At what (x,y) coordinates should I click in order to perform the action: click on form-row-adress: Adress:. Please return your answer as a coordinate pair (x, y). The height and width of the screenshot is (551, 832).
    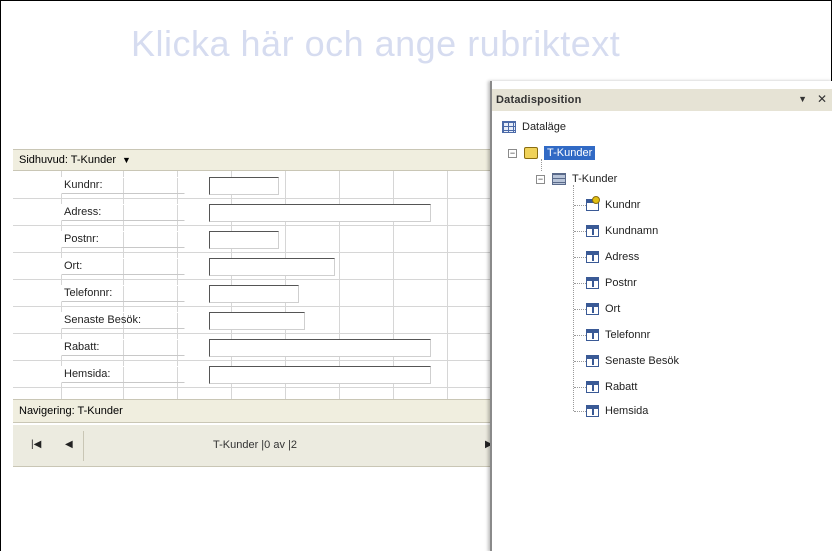
    Looking at the image, I should click on (252, 211).